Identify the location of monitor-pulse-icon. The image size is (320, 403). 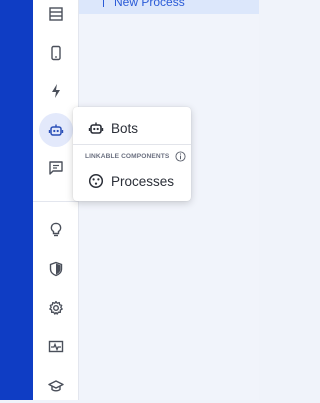
(56, 346).